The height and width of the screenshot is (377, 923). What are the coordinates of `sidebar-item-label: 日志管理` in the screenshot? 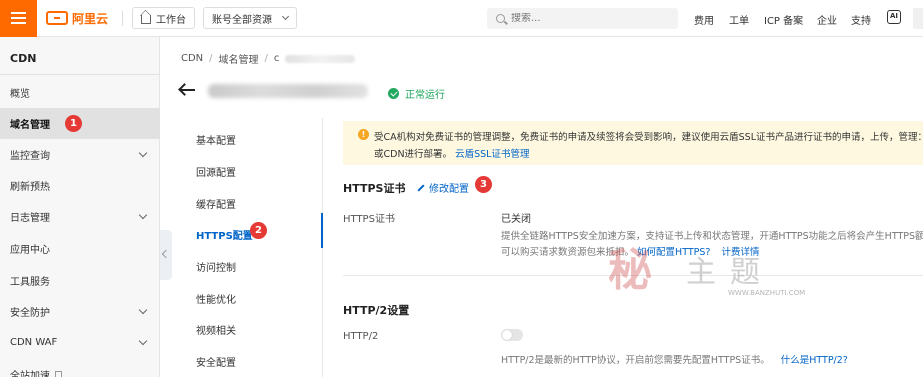 It's located at (30, 218).